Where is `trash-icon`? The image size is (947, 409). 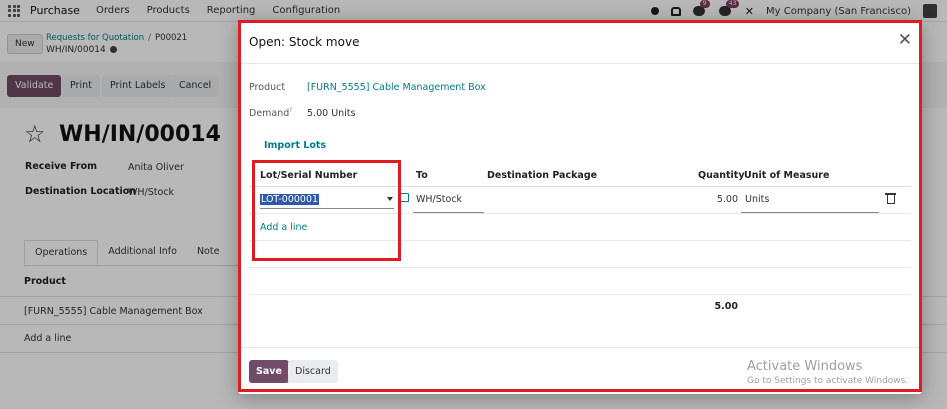
trash-icon is located at coordinates (890, 198).